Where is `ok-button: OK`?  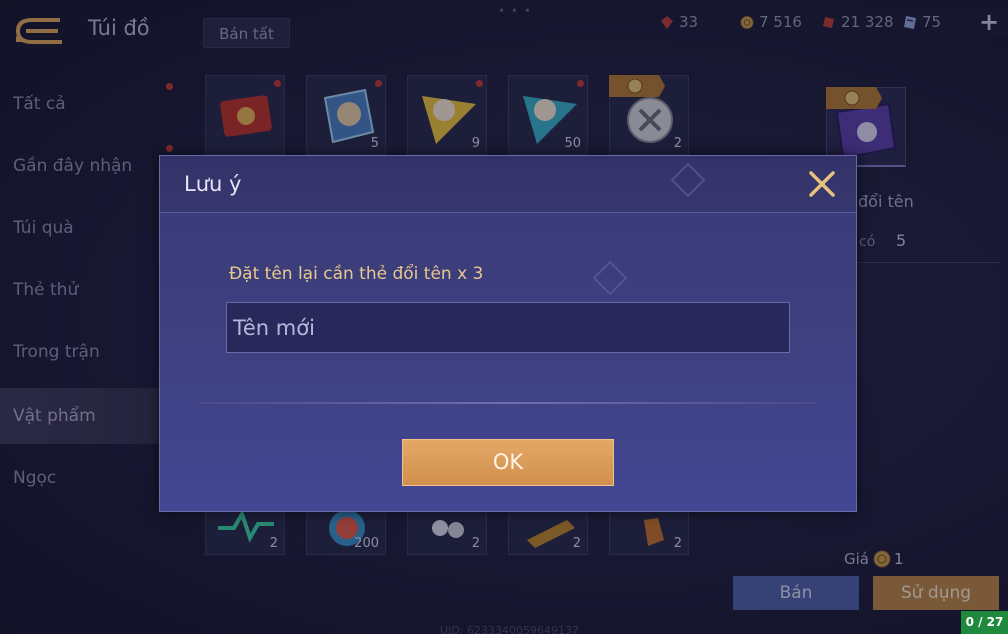 ok-button: OK is located at coordinates (508, 462).